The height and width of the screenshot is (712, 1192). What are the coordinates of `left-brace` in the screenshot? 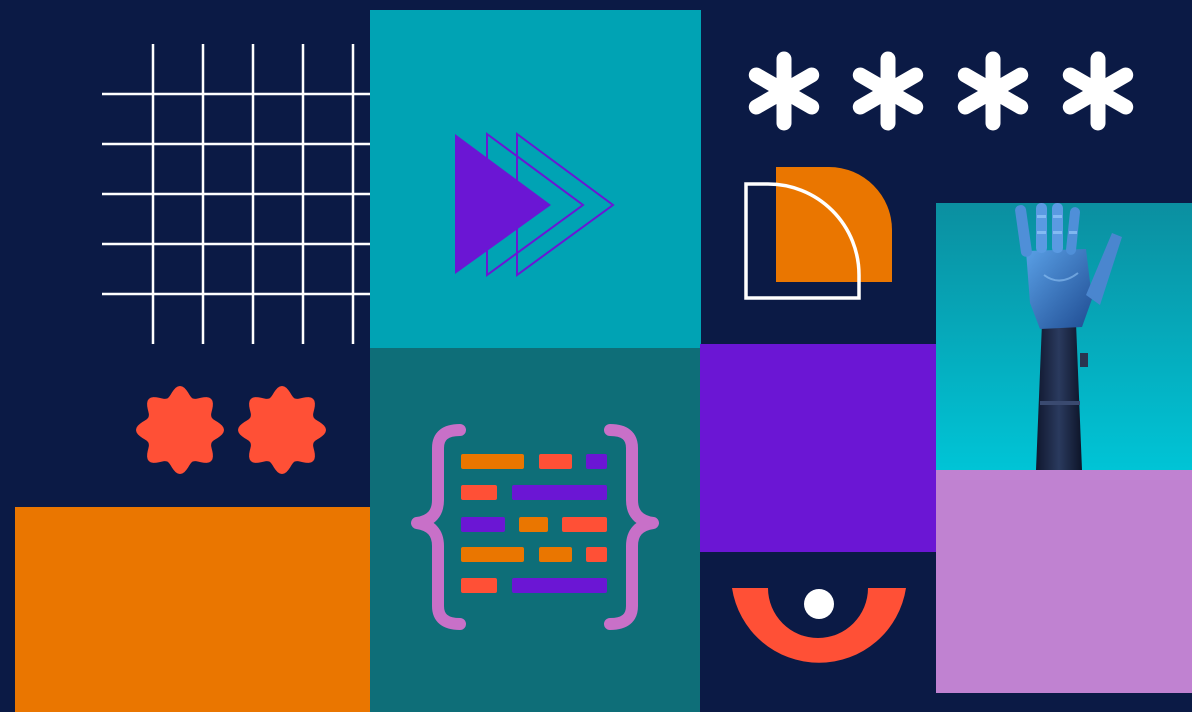 It's located at (438, 527).